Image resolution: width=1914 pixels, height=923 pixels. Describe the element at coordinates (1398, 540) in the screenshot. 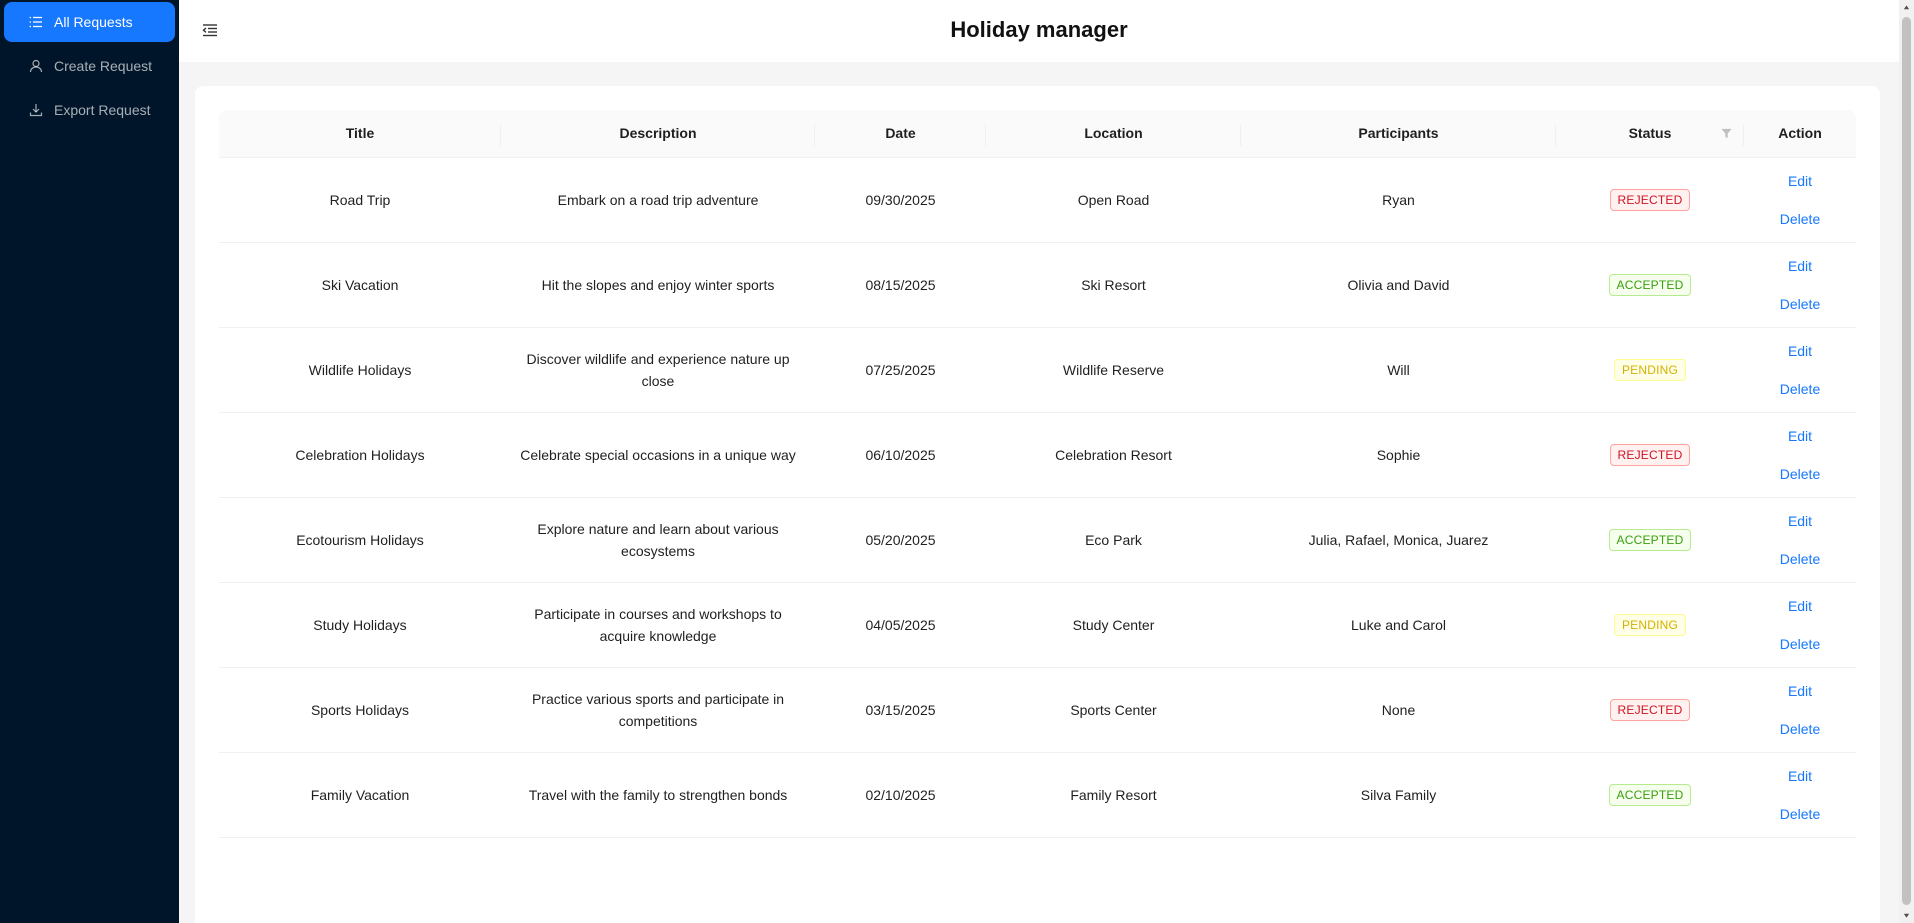

I see `cell-participants: Julia, Rafael, Monica, Juarez` at that location.